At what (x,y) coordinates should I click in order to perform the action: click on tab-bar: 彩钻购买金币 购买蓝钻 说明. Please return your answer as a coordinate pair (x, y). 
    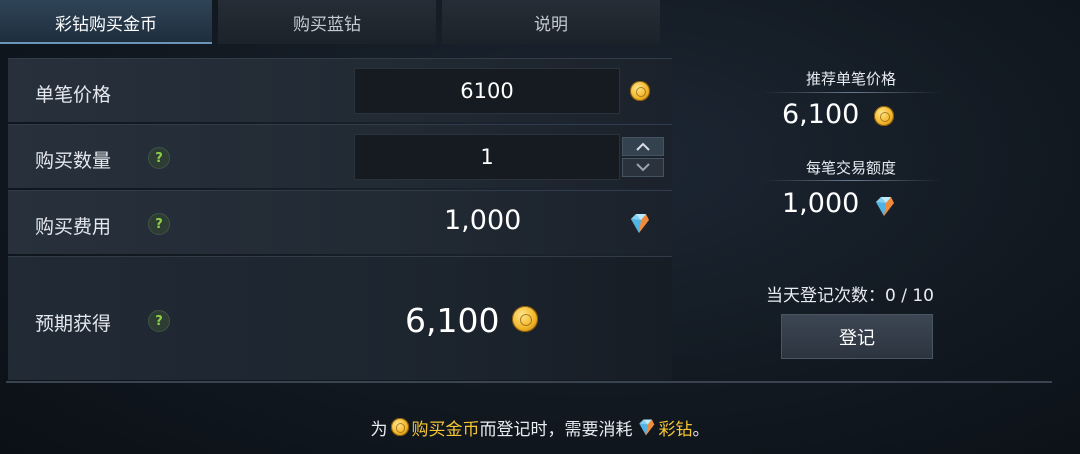
    Looking at the image, I should click on (330, 22).